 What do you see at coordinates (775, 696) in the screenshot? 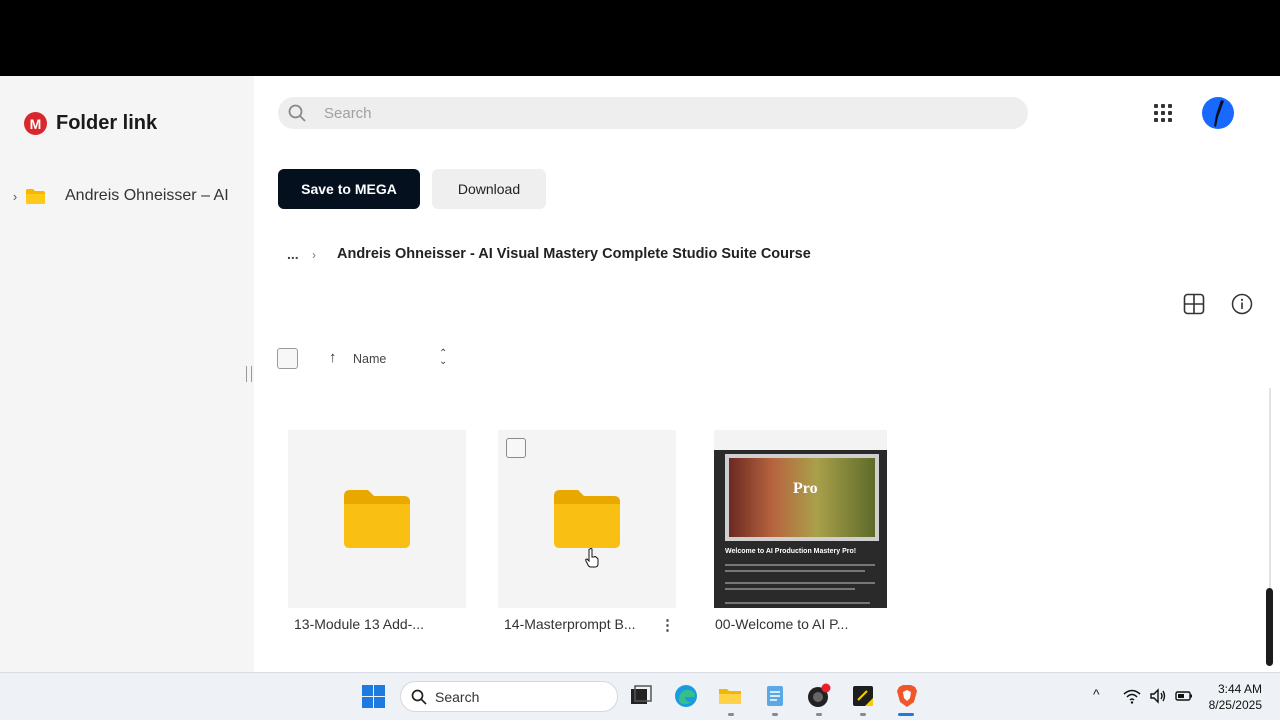
I see `notepad-icon` at bounding box center [775, 696].